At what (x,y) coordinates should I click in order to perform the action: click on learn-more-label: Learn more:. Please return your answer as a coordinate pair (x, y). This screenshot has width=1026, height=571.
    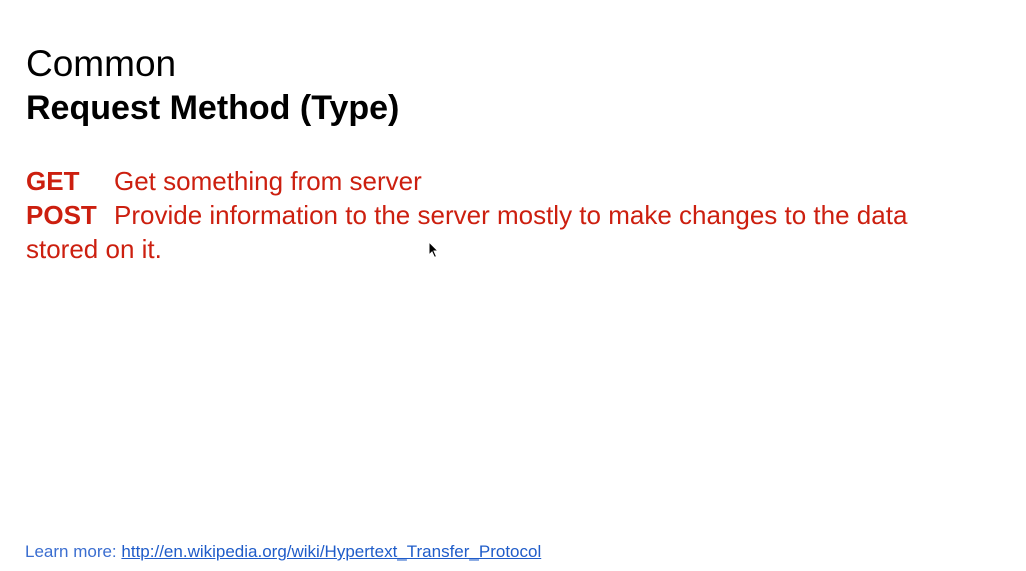
    Looking at the image, I should click on (71, 551).